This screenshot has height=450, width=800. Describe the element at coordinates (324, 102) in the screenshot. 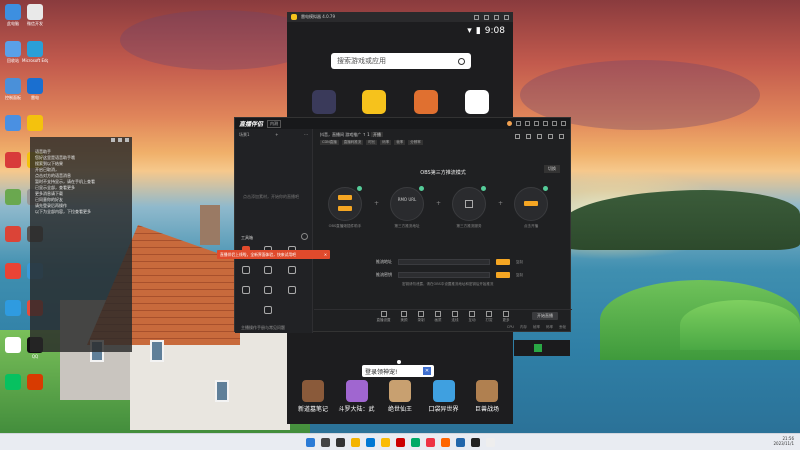

I see `app-folder` at that location.